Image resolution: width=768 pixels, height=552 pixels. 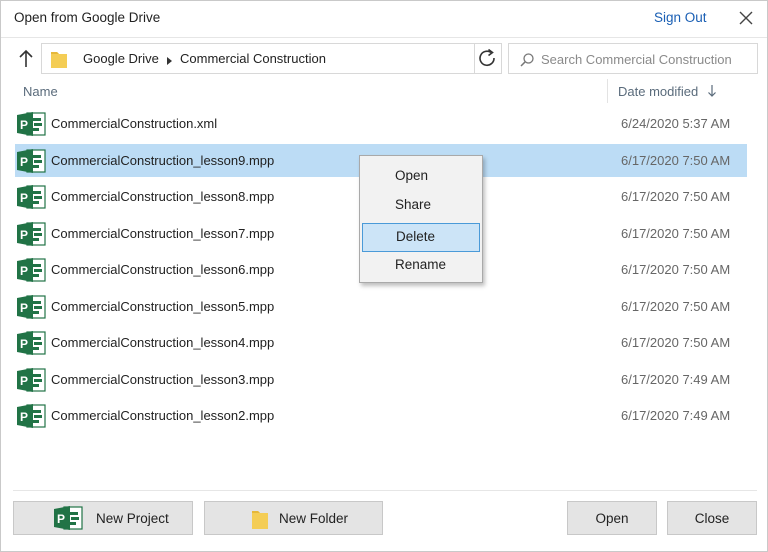 I want to click on file-name: CommercialConstruction.xml, so click(x=134, y=123).